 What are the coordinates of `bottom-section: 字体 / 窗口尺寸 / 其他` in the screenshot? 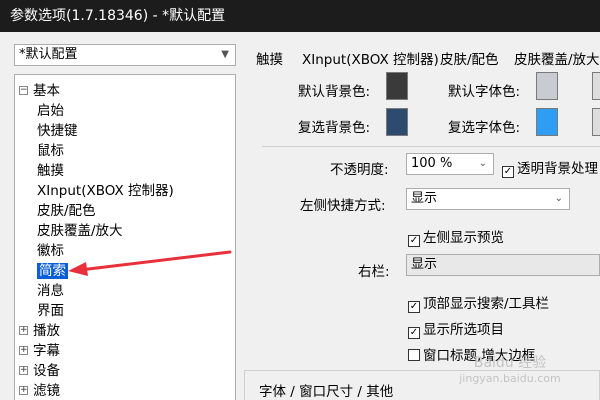 It's located at (422, 385).